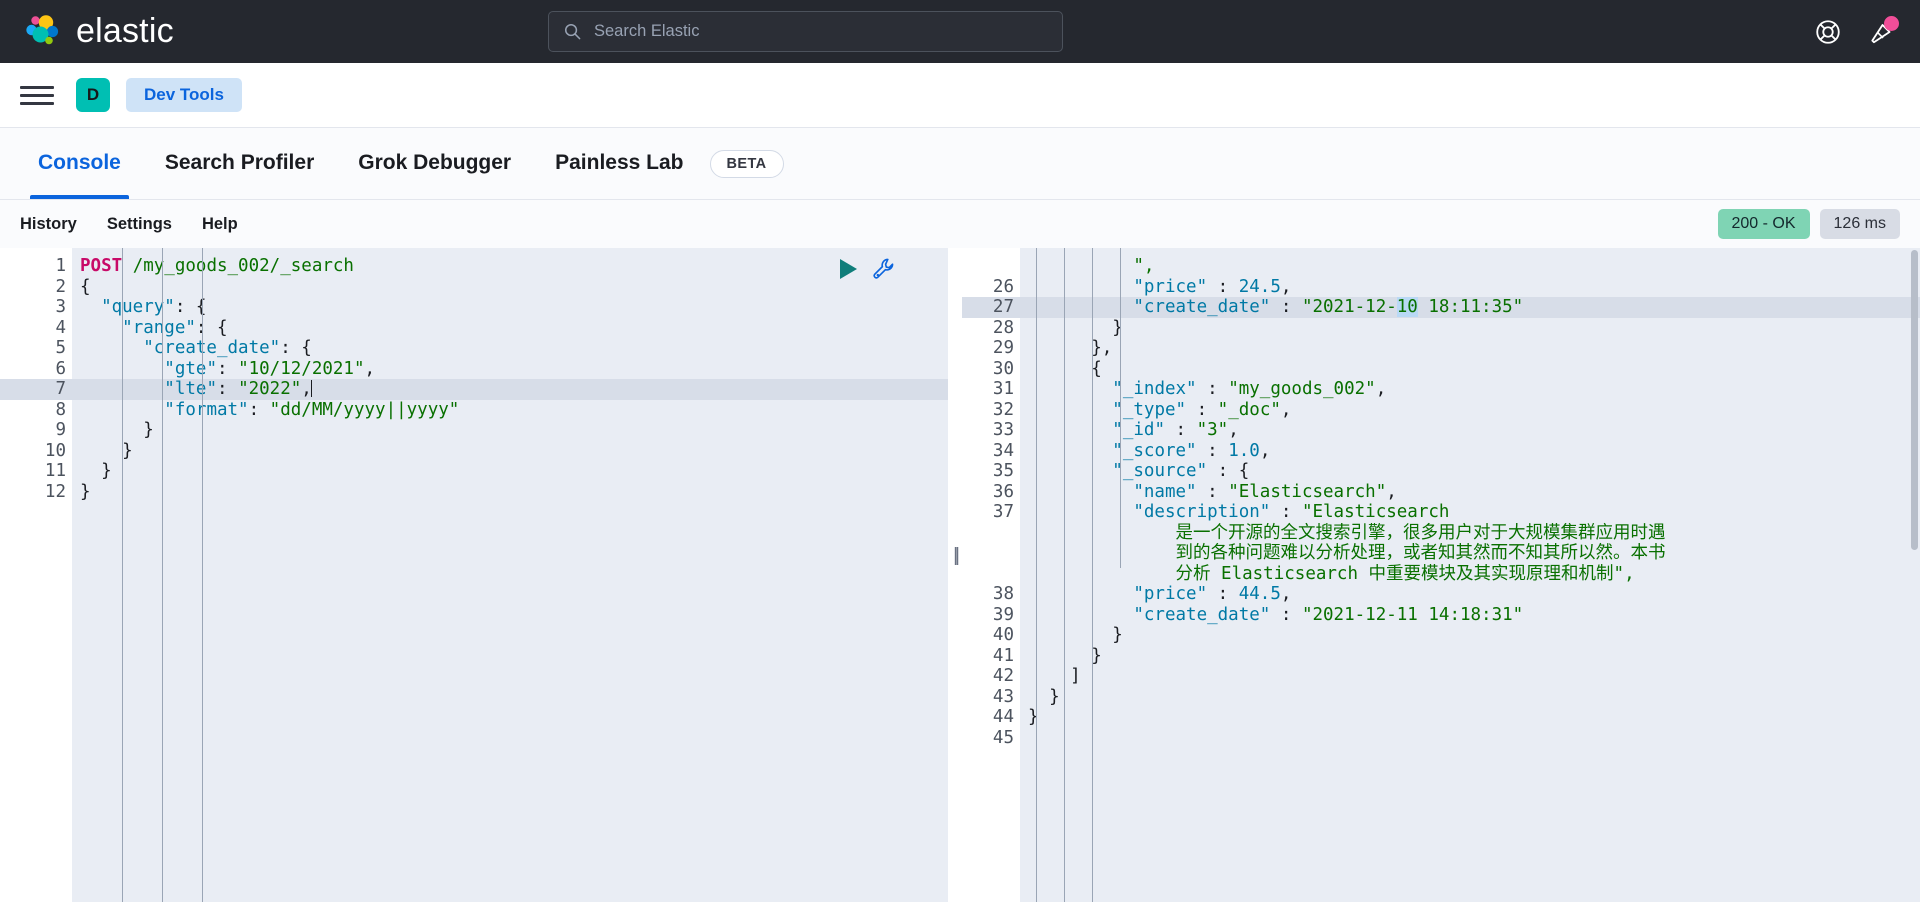 Image resolution: width=1920 pixels, height=902 pixels. I want to click on code-line: 分析 Elasticsearch 中重要模块及其实现原理和机制",, so click(1470, 574).